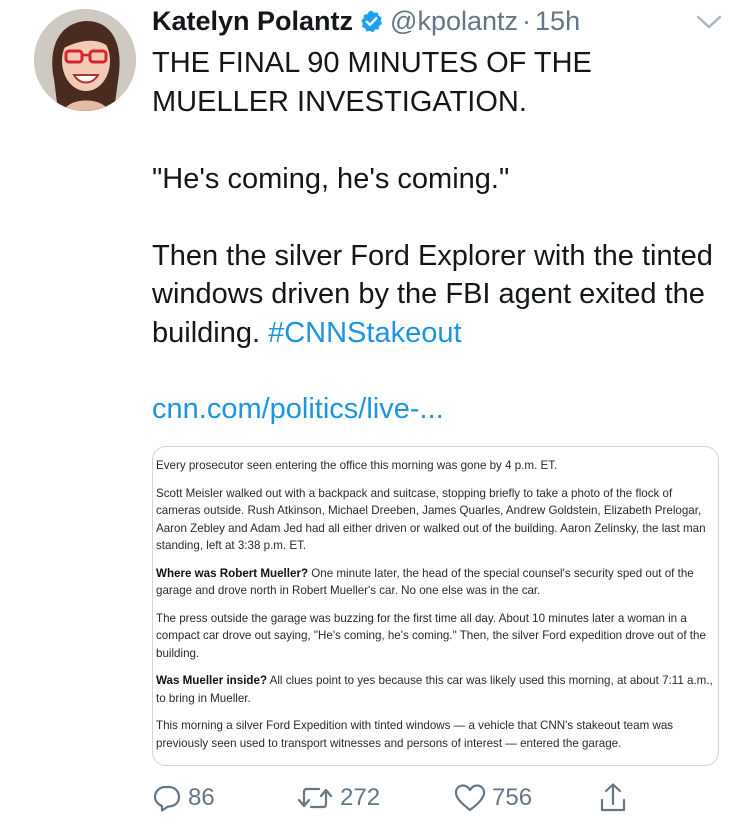 The image size is (749, 840). I want to click on hashtag-link: #CNNStakeout, so click(364, 333).